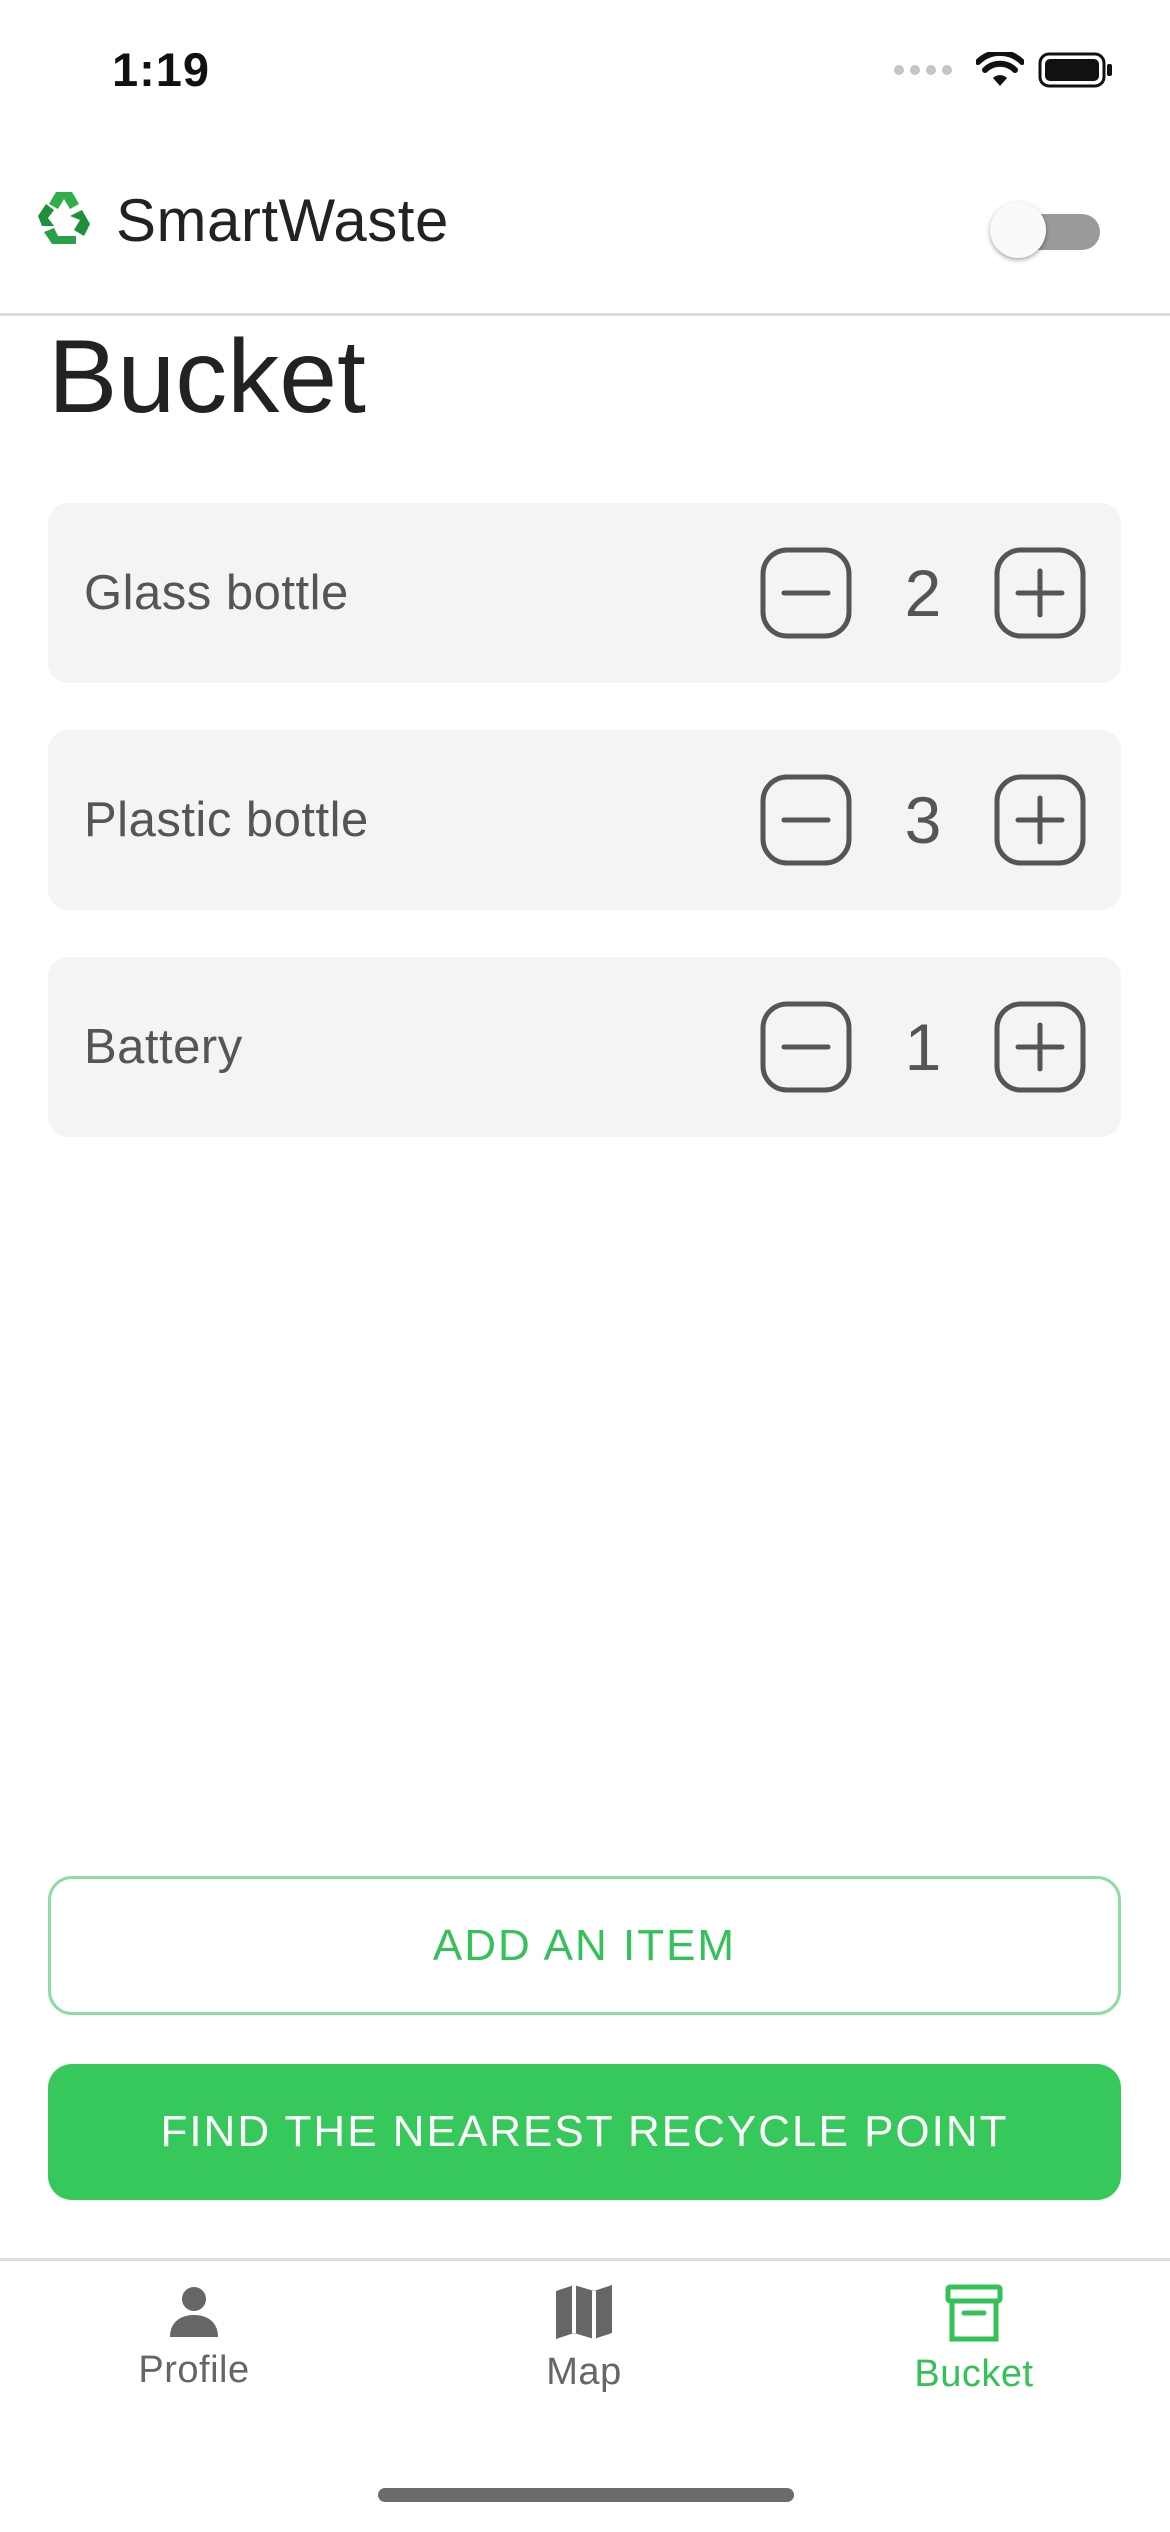 The height and width of the screenshot is (2532, 1170). I want to click on nav-label-bucket: Bucket, so click(974, 2374).